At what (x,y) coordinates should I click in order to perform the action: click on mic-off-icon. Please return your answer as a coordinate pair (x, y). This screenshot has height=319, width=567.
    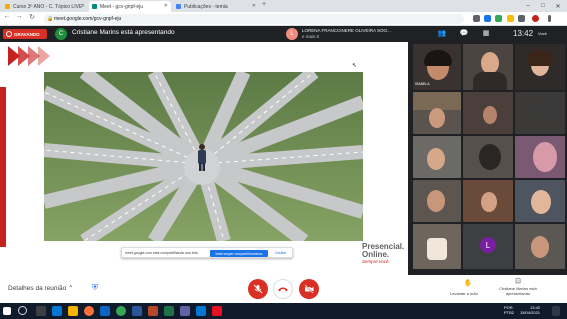
    Looking at the image, I should click on (258, 289).